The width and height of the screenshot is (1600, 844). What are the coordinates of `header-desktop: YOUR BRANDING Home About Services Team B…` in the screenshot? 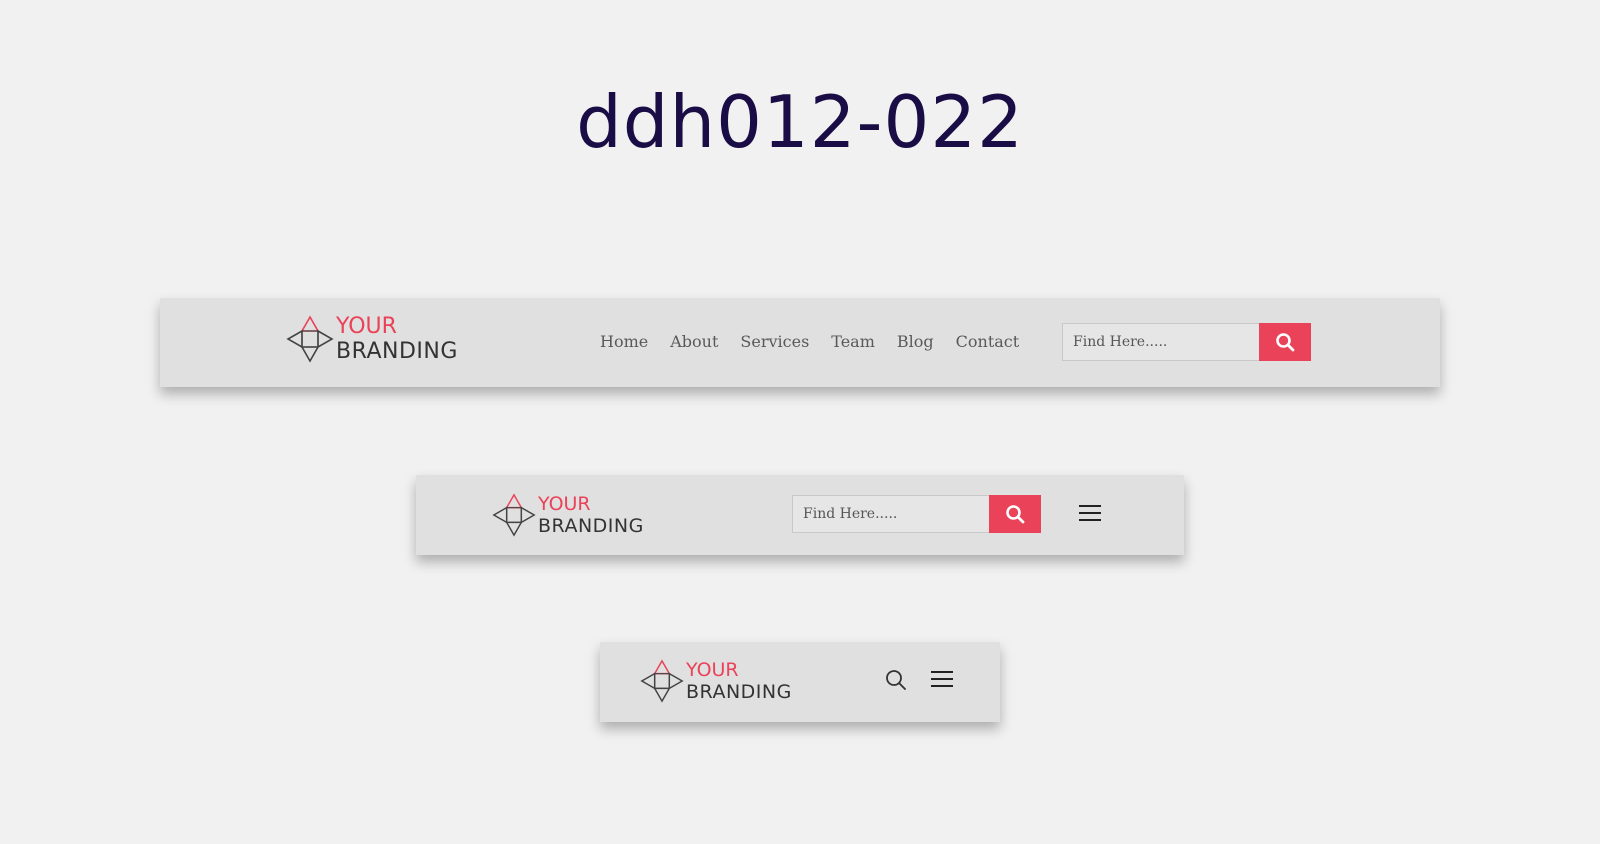 It's located at (800, 342).